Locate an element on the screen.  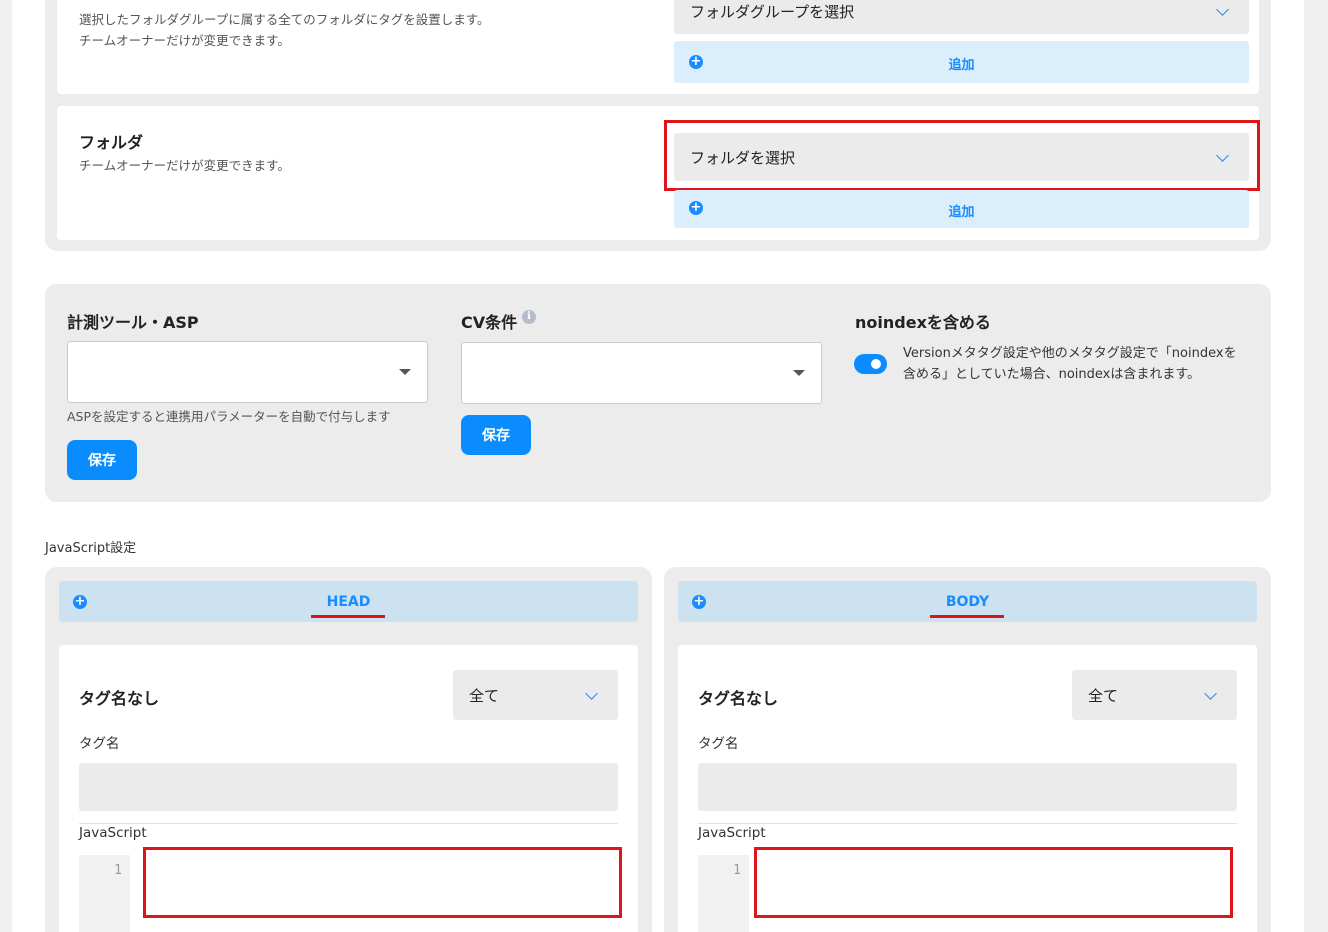
head-divider is located at coordinates (348, 823).